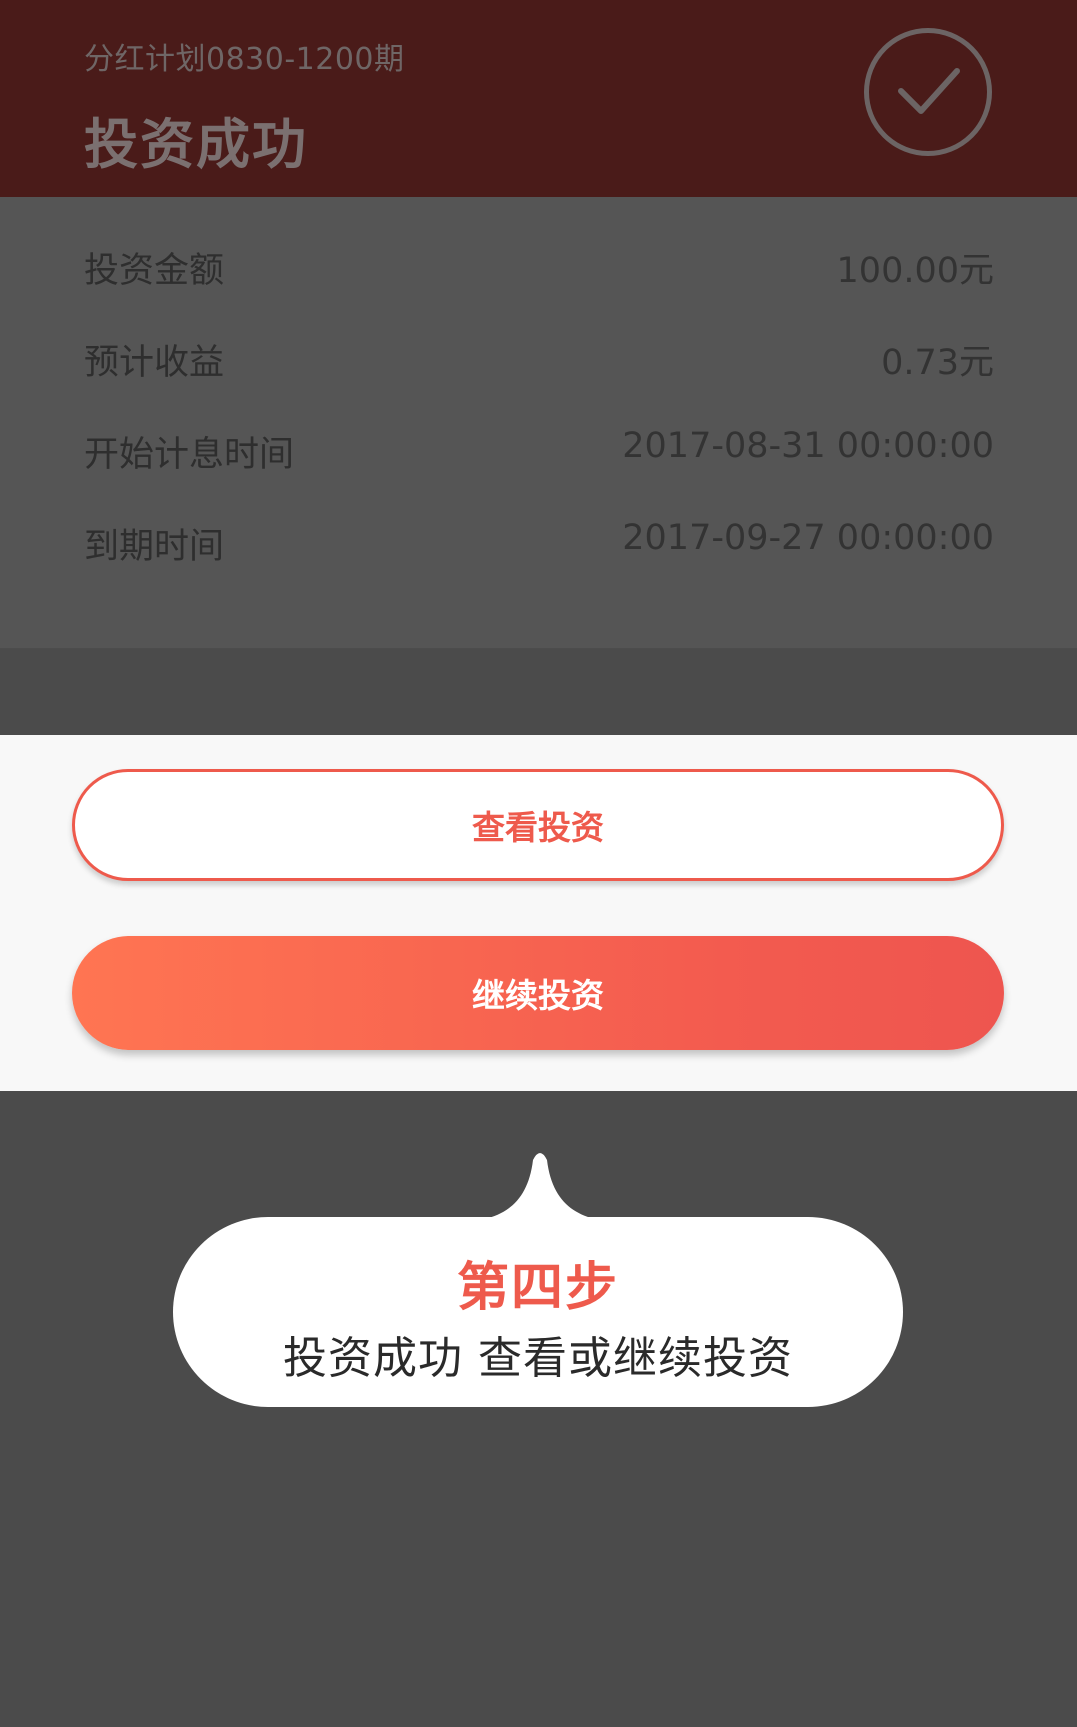  What do you see at coordinates (540, 1187) in the screenshot?
I see `tooltip-pointer` at bounding box center [540, 1187].